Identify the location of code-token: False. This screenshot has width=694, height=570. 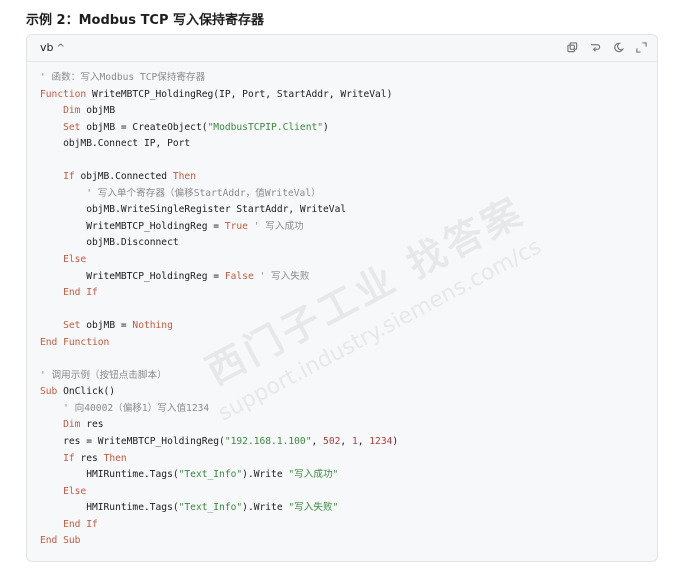
(239, 276).